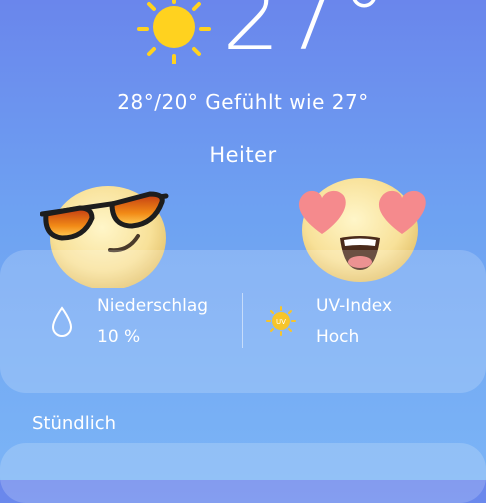 Image resolution: width=486 pixels, height=503 pixels. I want to click on weather-condition: Heiter, so click(243, 155).